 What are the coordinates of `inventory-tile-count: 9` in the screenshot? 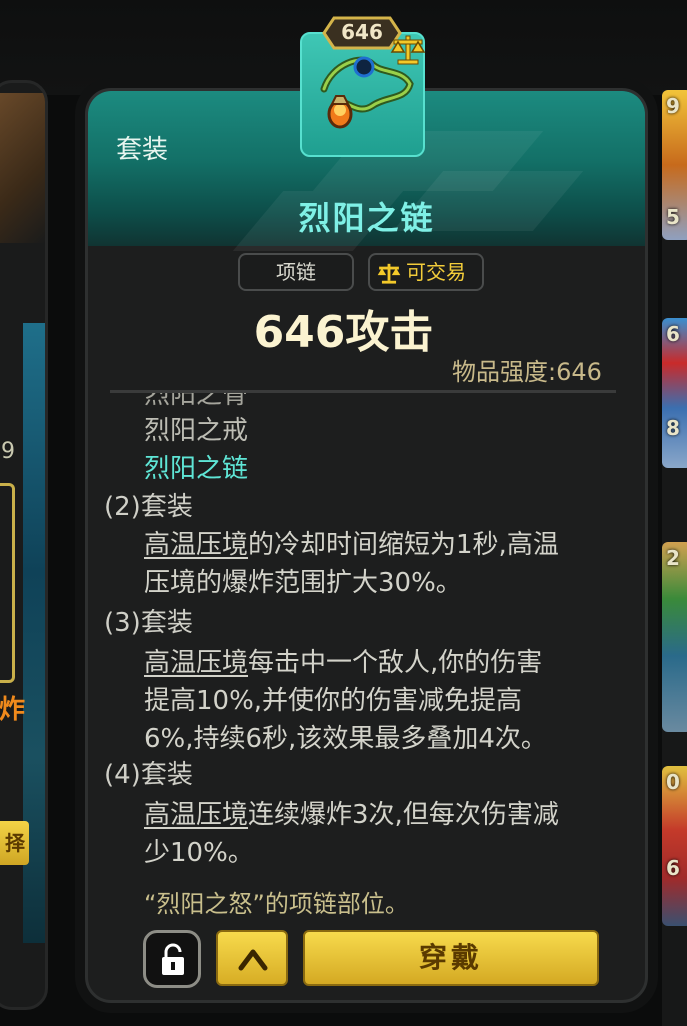 It's located at (673, 106).